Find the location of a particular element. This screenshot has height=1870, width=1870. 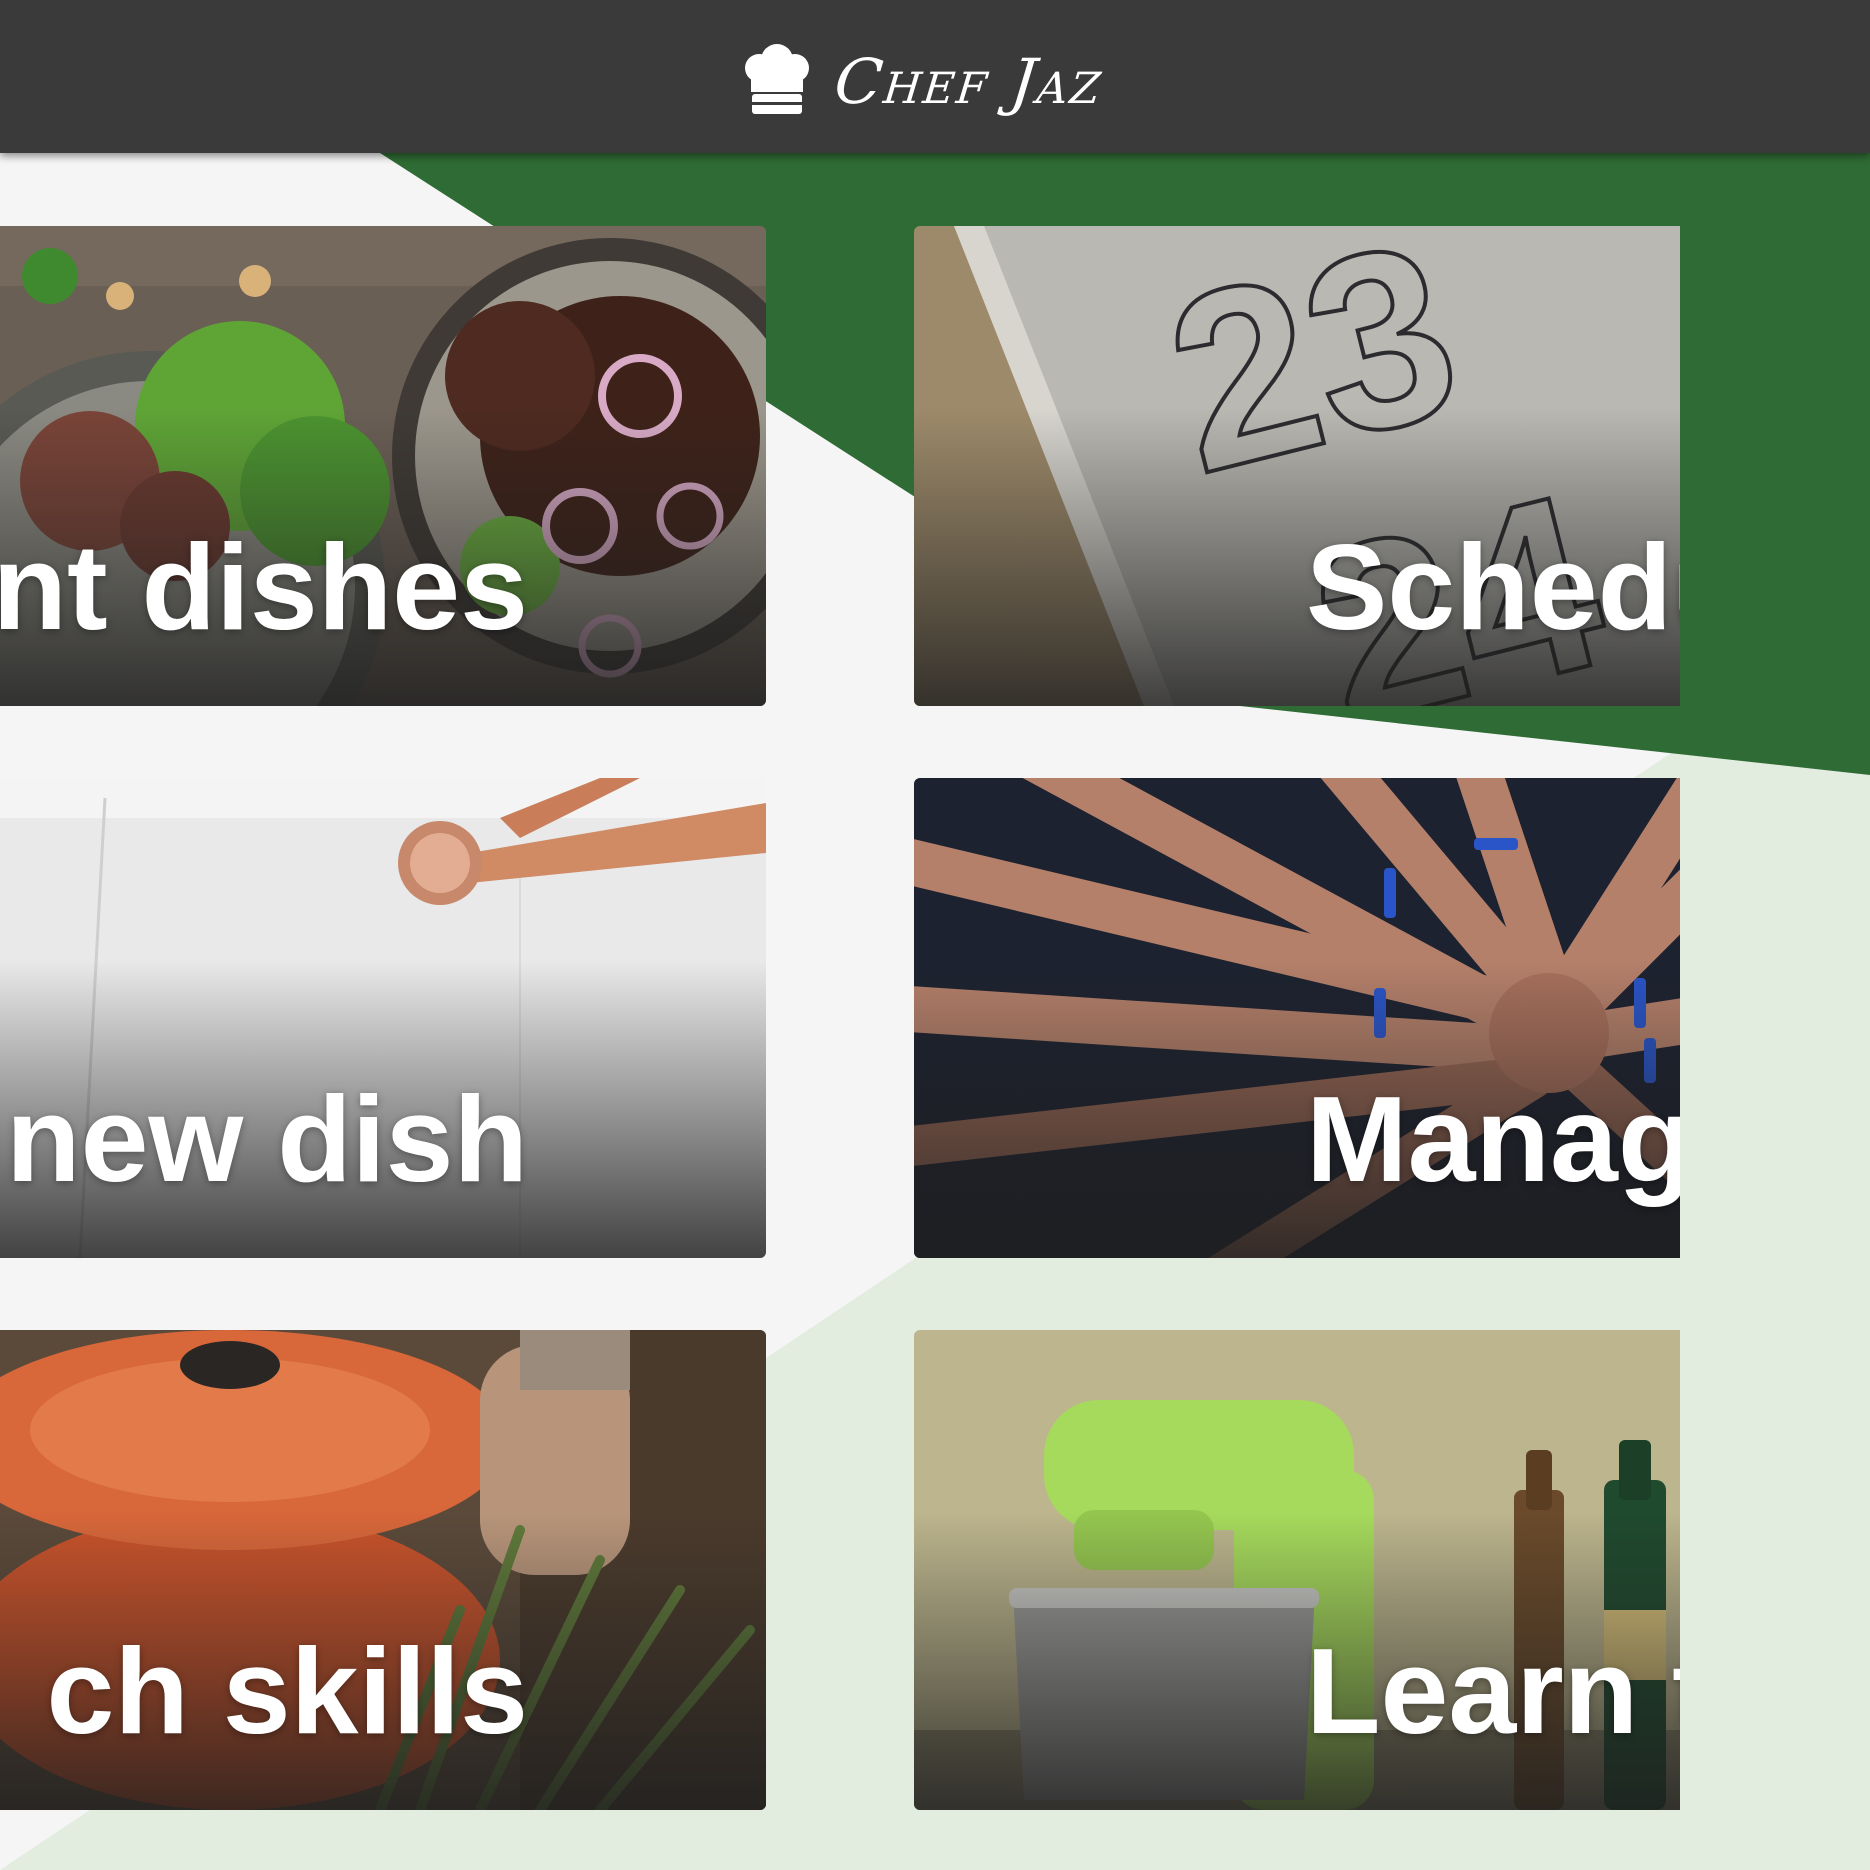

brand-name: Chef Jaz is located at coordinates (969, 81).